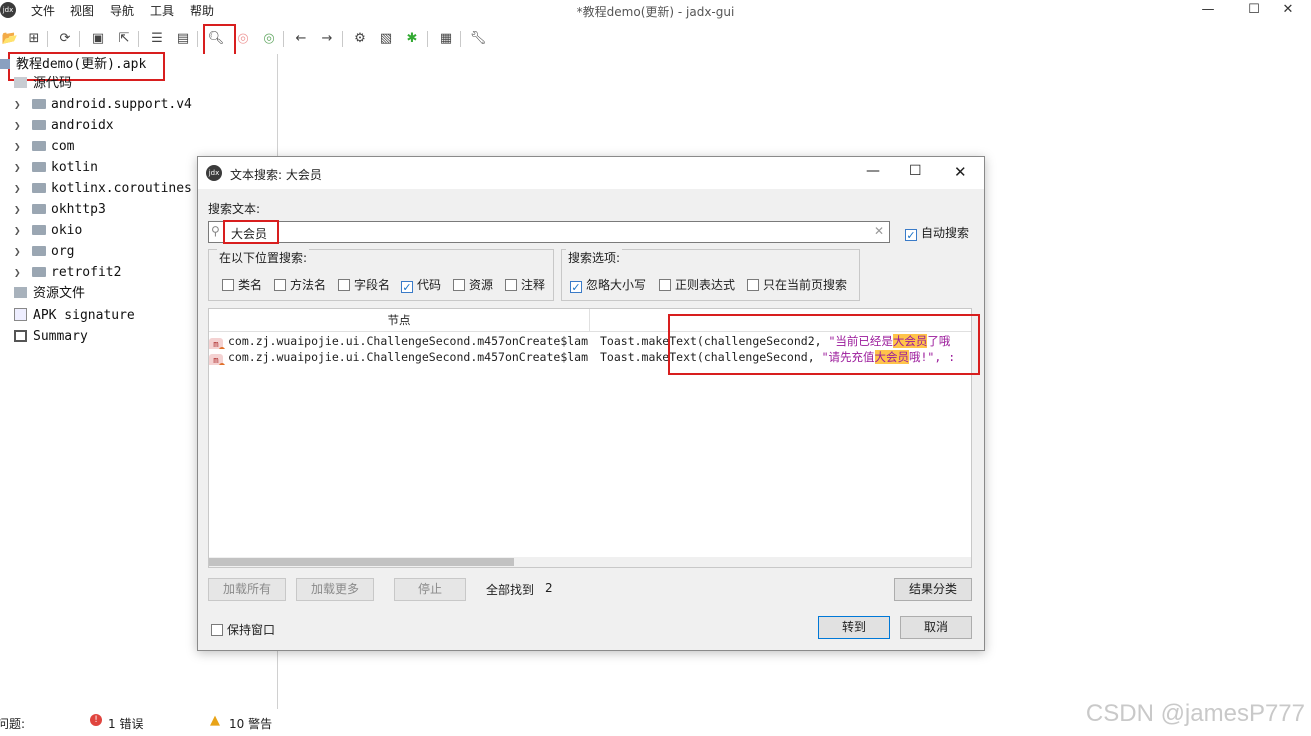 This screenshot has width=1311, height=736. Describe the element at coordinates (399, 320) in the screenshot. I see `column-header-node: 节点` at that location.